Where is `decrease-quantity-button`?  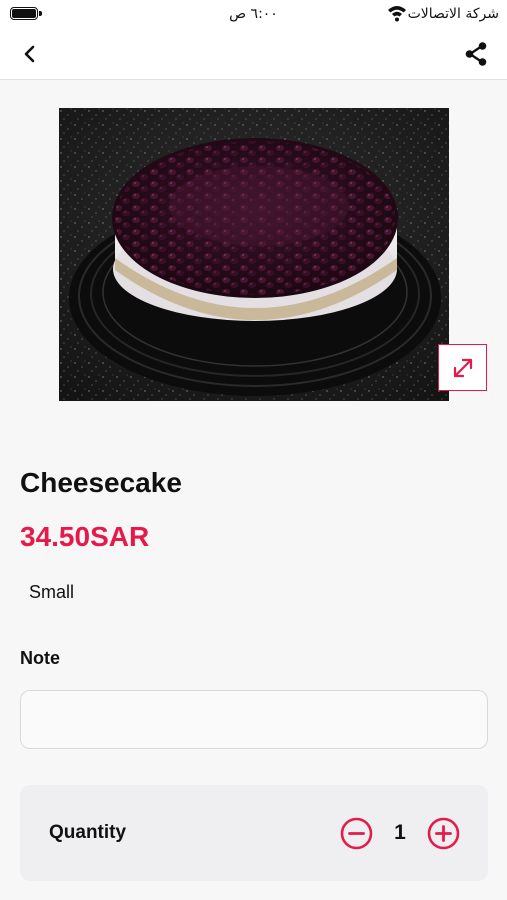 decrease-quantity-button is located at coordinates (356, 833).